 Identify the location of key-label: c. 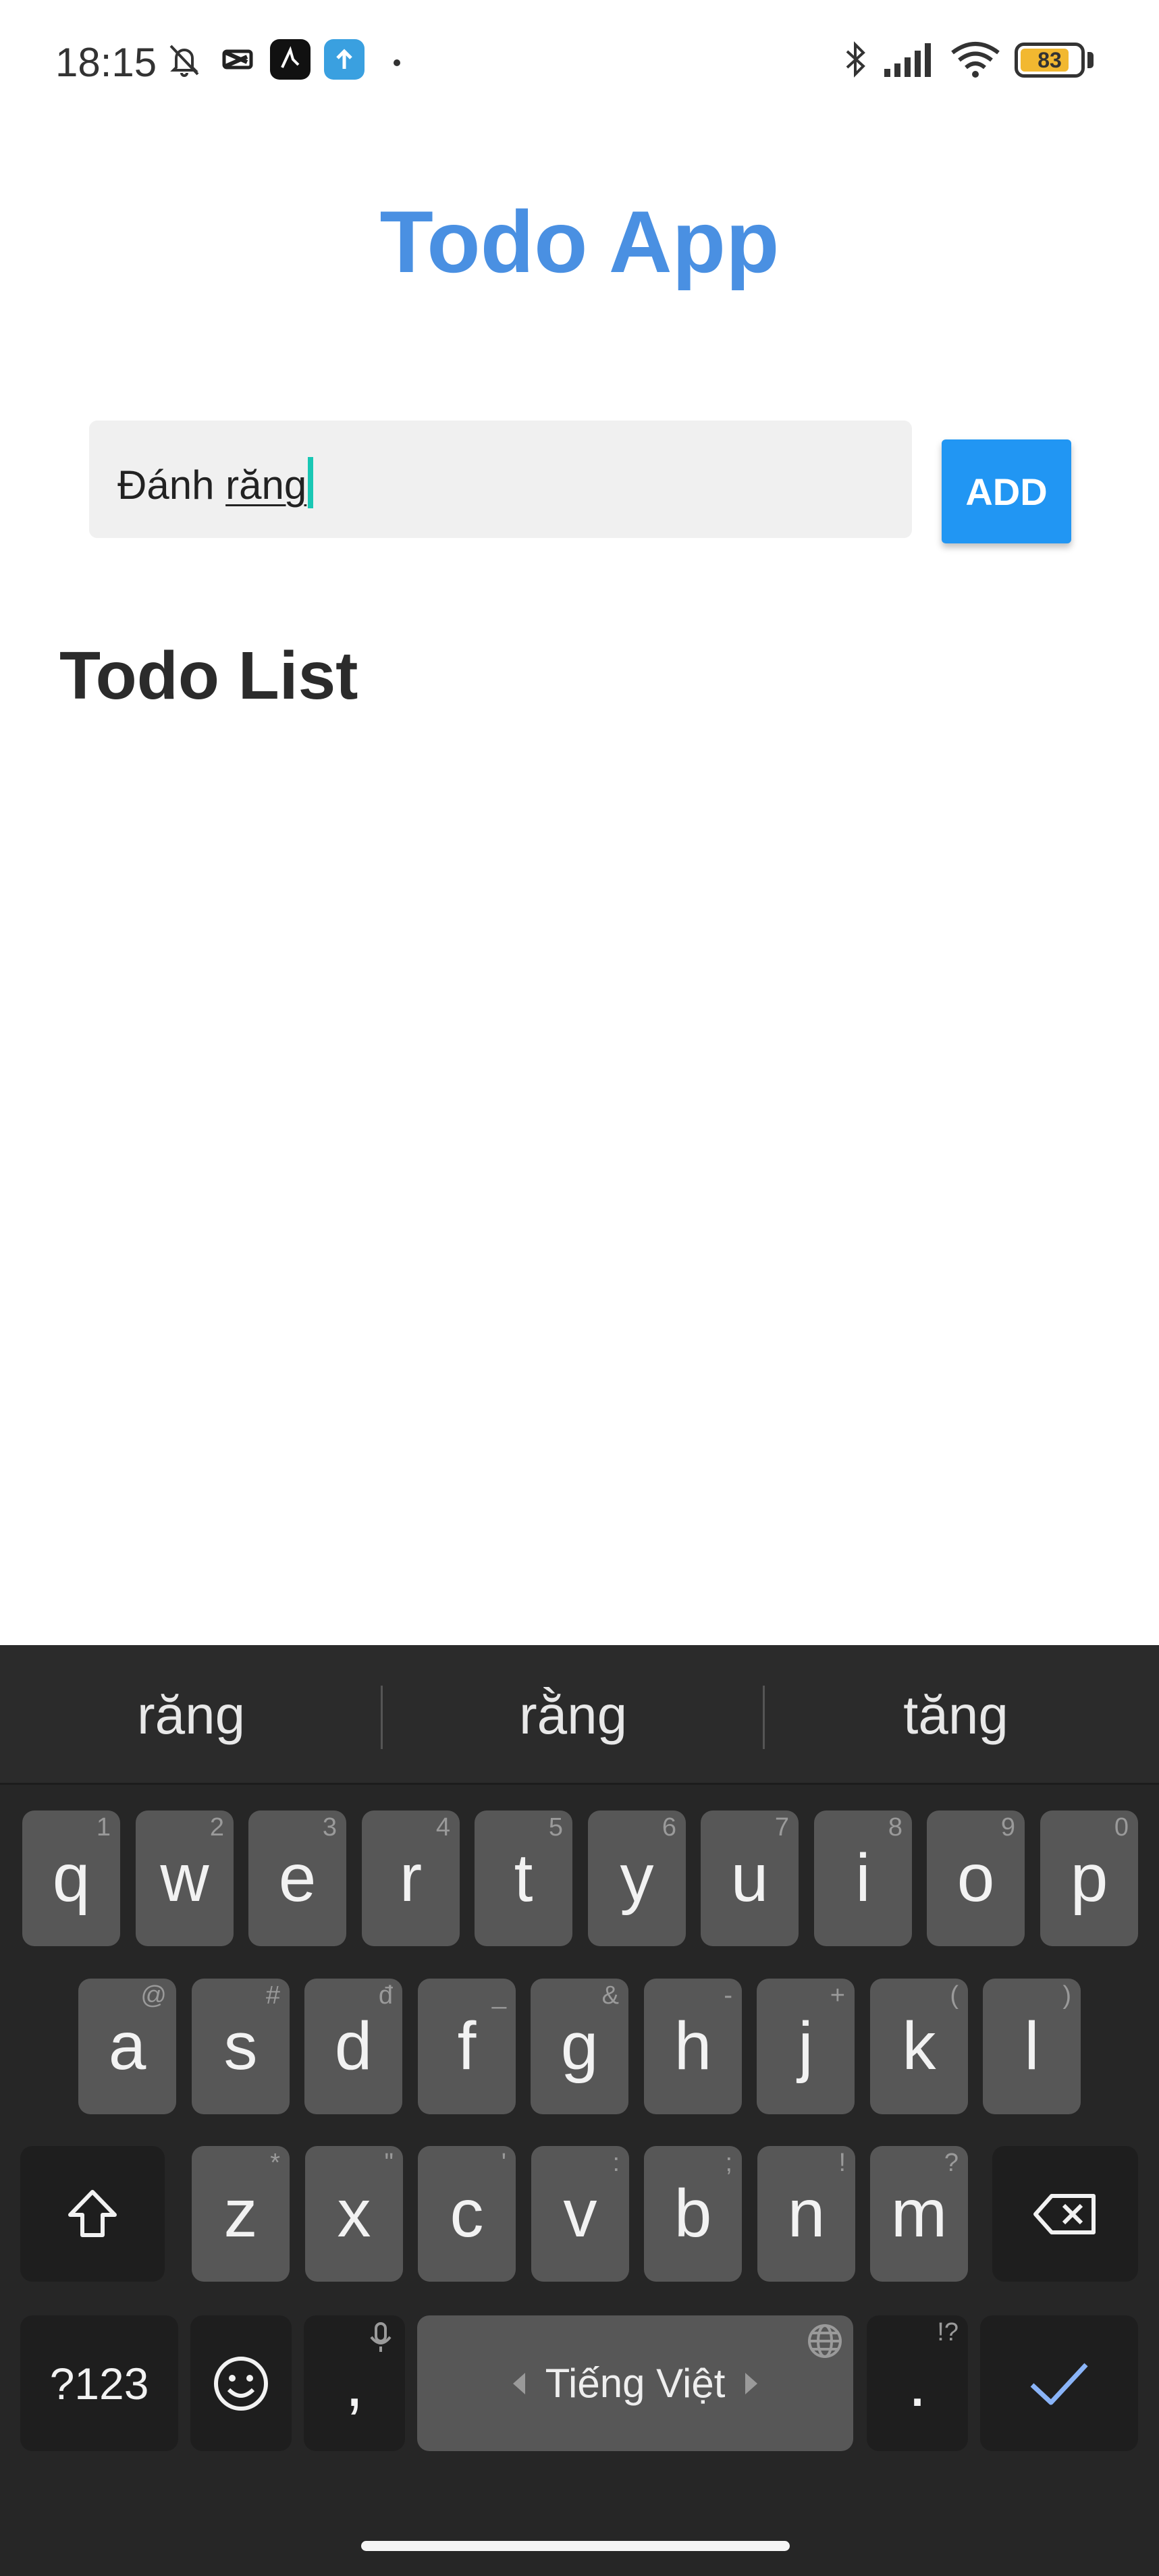
(467, 2214).